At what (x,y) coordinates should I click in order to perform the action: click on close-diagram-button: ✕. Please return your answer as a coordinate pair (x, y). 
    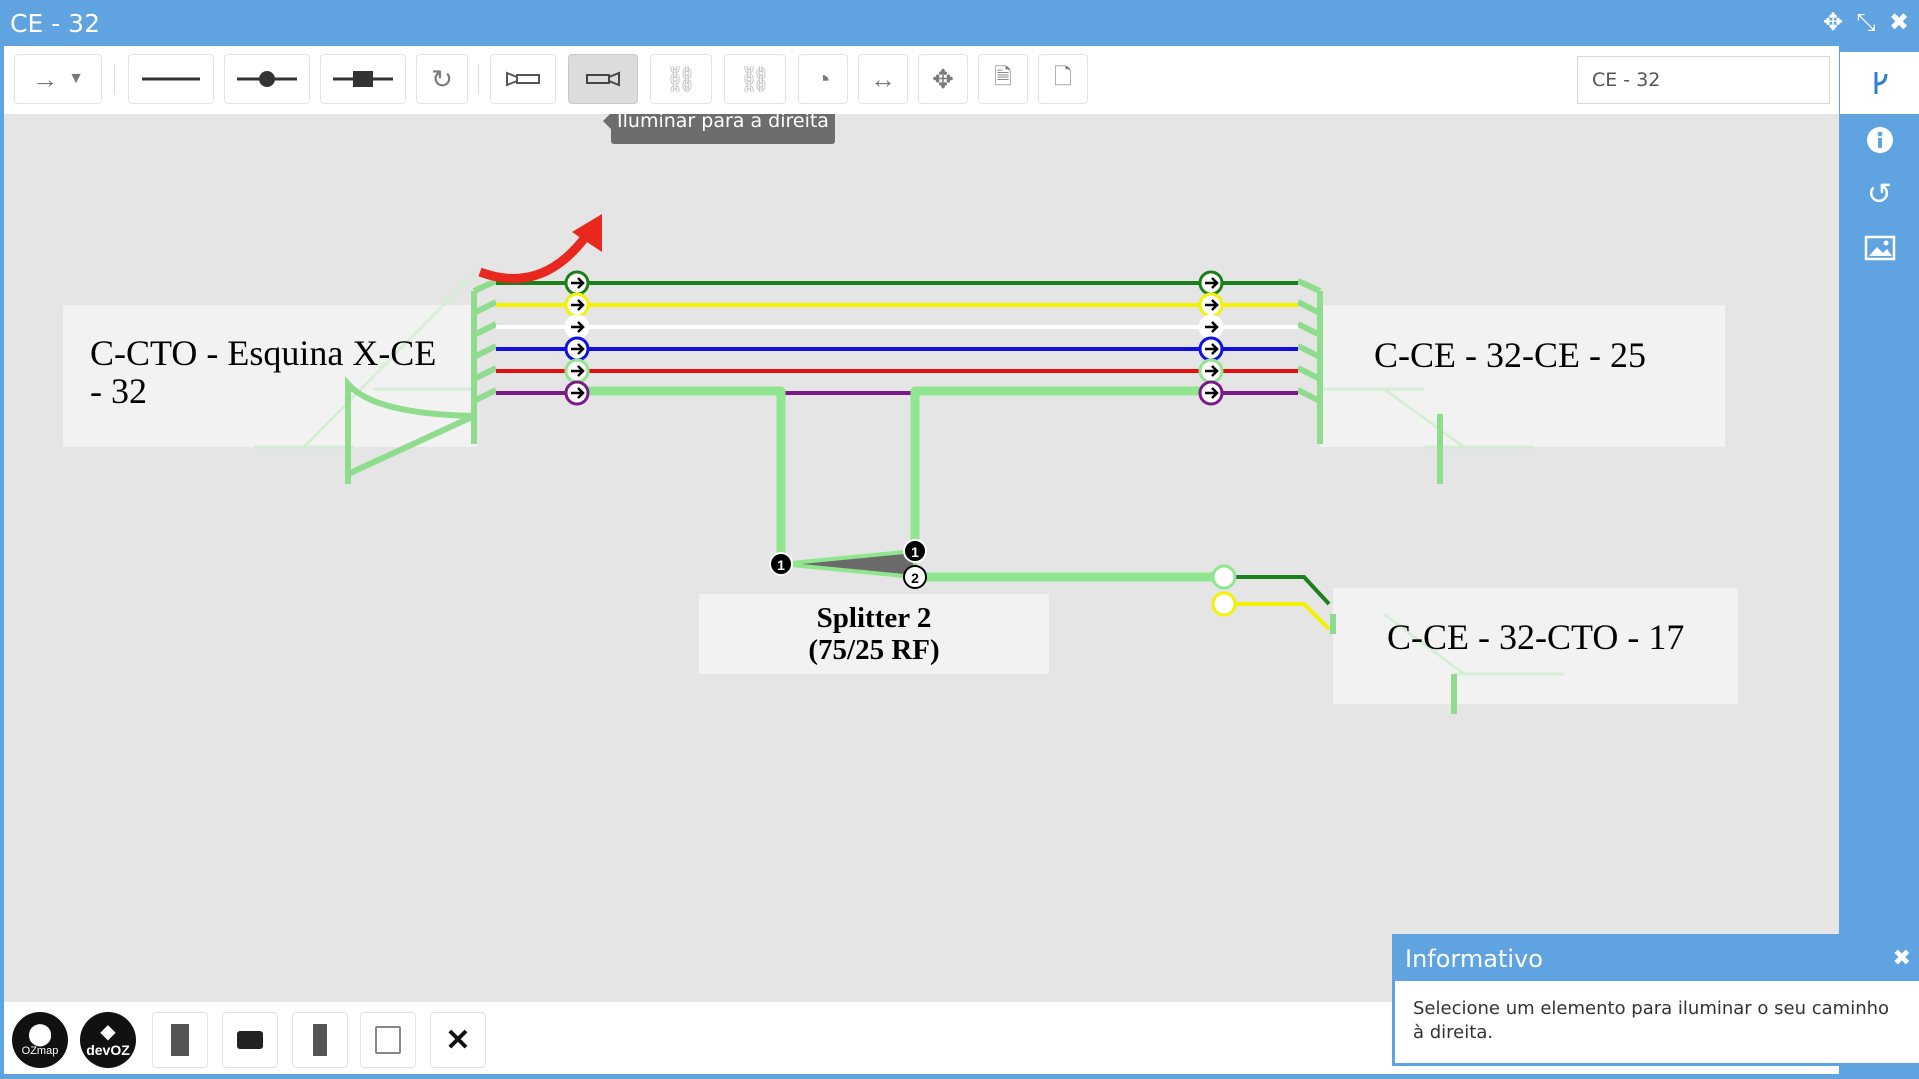
    Looking at the image, I should click on (458, 1040).